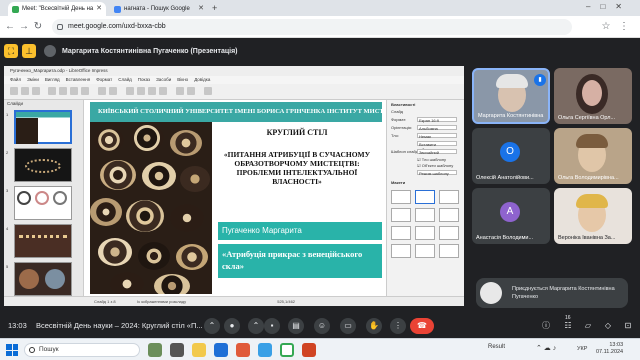 This screenshot has height=360, width=640. I want to click on new-tab-button: +, so click(214, 8).